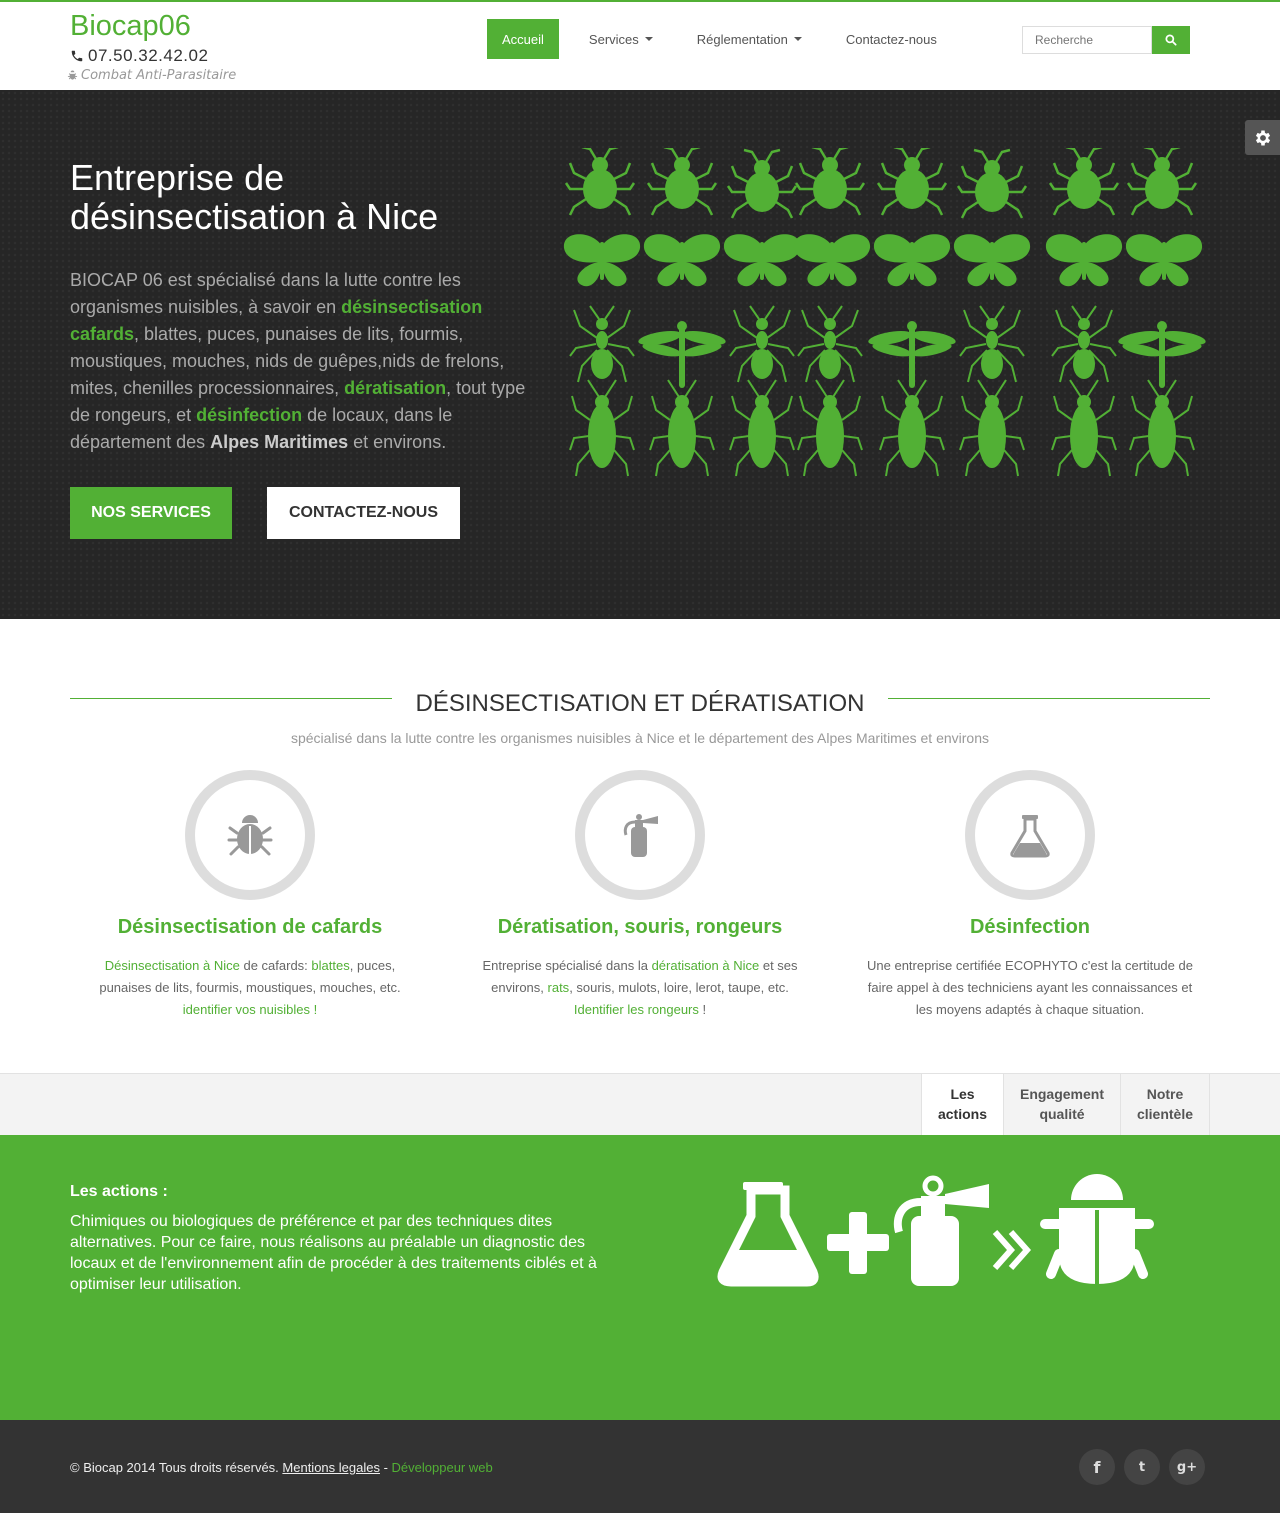 Image resolution: width=1280 pixels, height=1513 pixels. I want to click on double-chevron-icon, so click(1012, 1250).